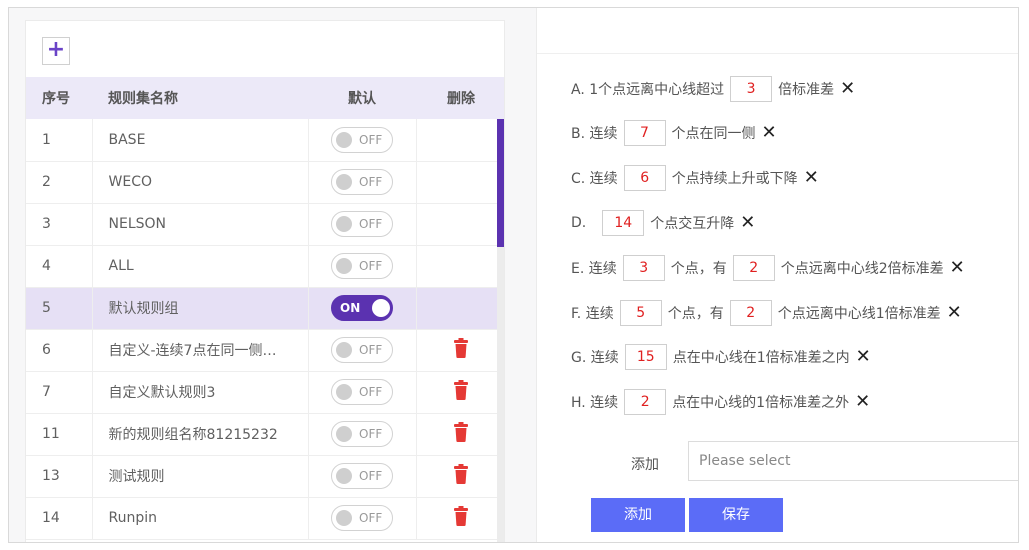 The width and height of the screenshot is (1029, 550). I want to click on rule-f: F. 连续 5 个点，有 2 个点远离中心线1倍标准差 ✕, so click(766, 313).